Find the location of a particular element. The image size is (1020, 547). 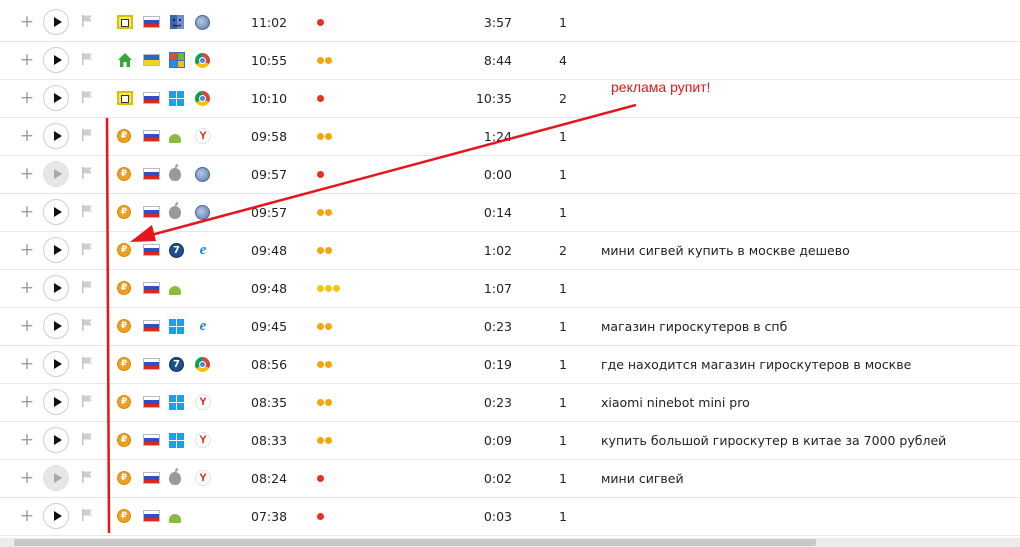

internet-explorer-icon: e is located at coordinates (203, 249).